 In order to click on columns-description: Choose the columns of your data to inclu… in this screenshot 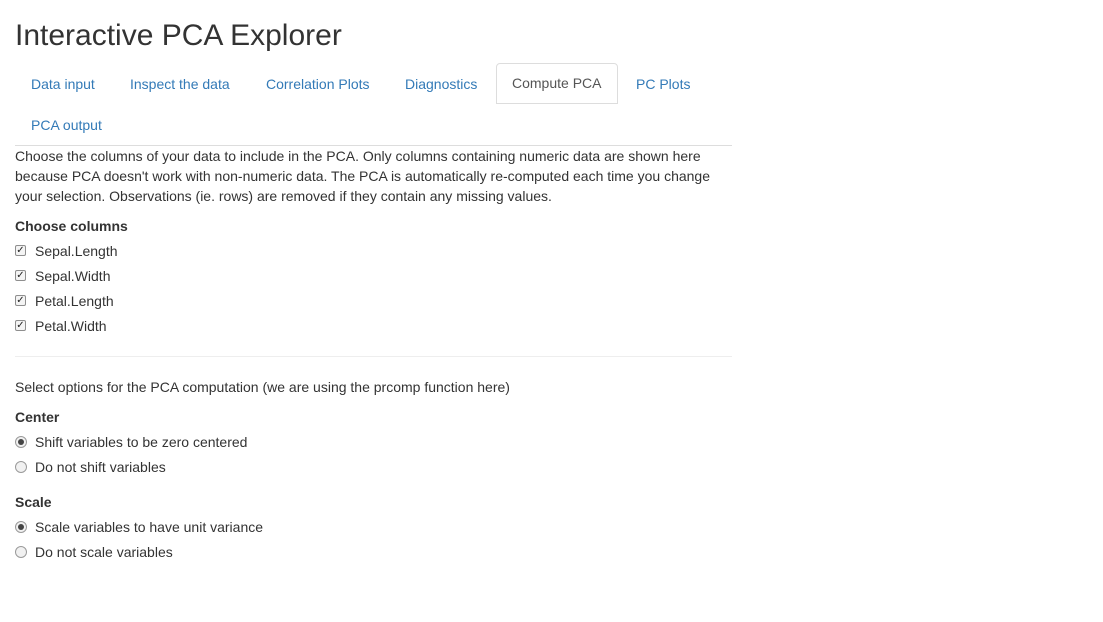, I will do `click(363, 176)`.